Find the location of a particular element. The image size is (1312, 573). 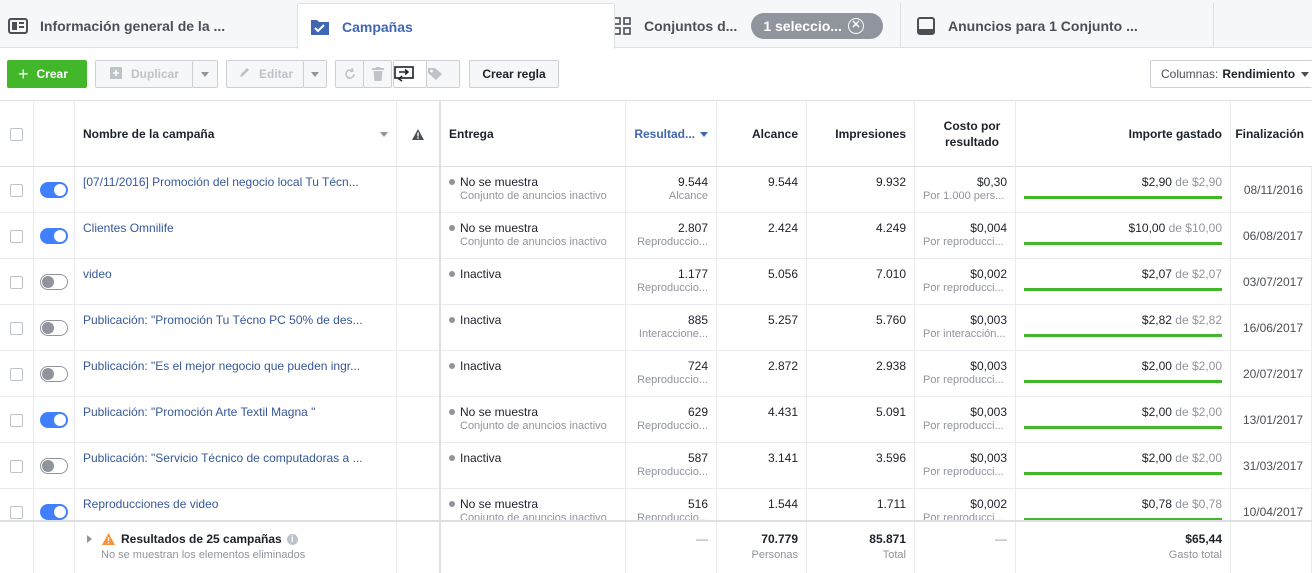

tab-adsets: Conjuntos d... 1 seleccio... ✕ is located at coordinates (754, 25).